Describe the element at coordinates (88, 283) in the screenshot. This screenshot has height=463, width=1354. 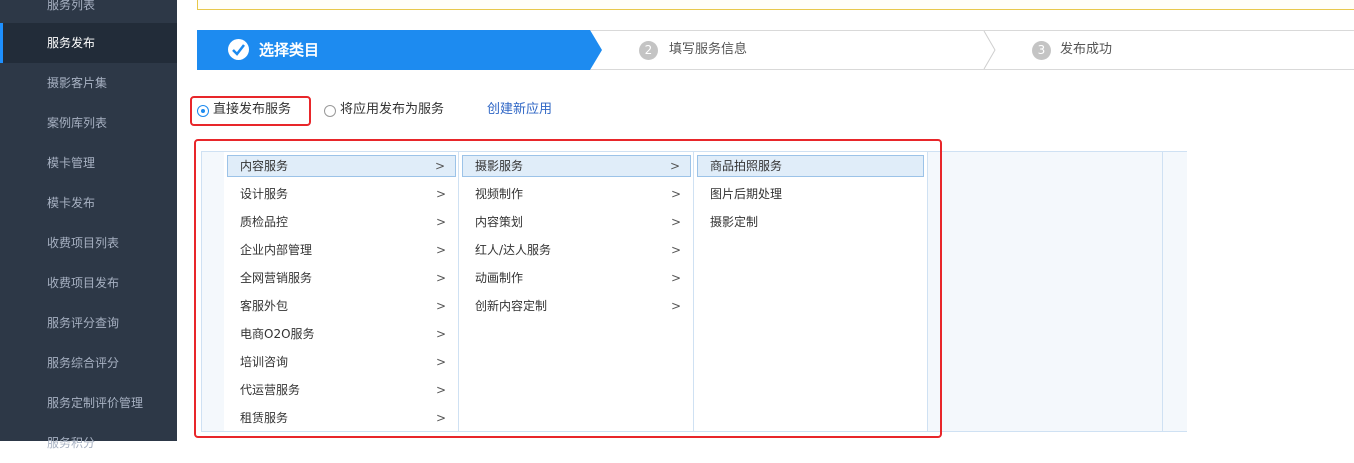
I see `sidebar-item-fee-publish: 收费项目发布` at that location.